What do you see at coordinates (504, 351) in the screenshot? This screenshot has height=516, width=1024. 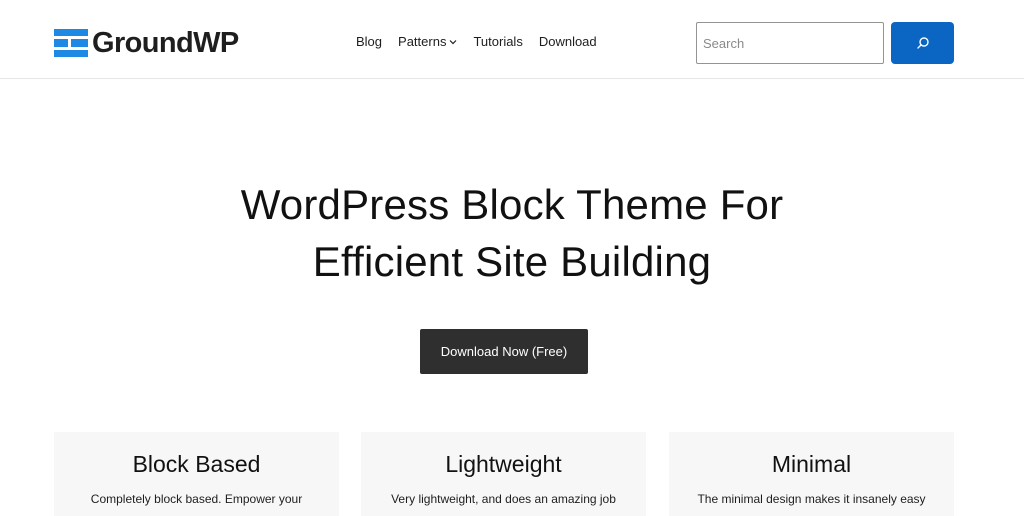 I see `download-now-button: Download Now (Free)` at bounding box center [504, 351].